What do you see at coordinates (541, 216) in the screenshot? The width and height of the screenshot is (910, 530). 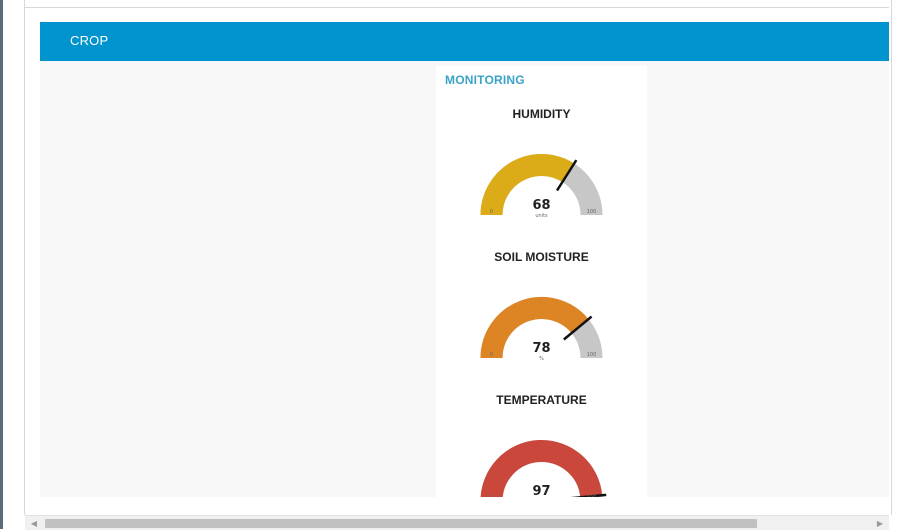 I see `gauge-unit: units` at bounding box center [541, 216].